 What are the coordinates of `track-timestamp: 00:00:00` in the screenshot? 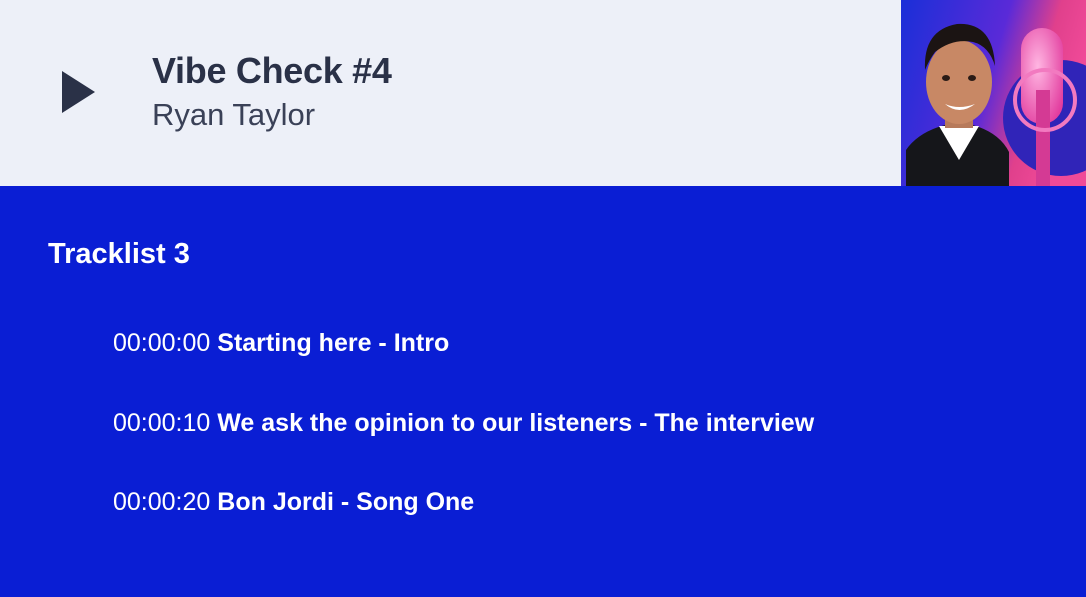 It's located at (162, 343).